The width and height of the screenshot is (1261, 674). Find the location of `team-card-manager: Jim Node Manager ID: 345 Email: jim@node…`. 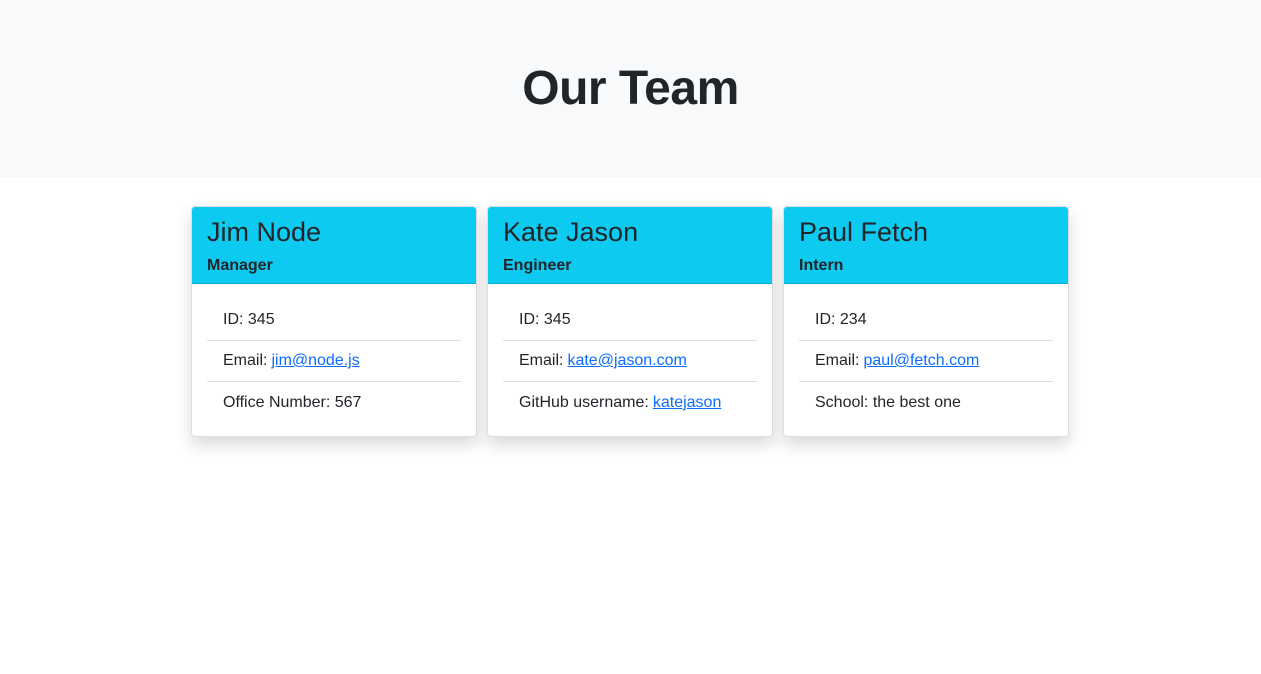

team-card-manager: Jim Node Manager ID: 345 Email: jim@node… is located at coordinates (334, 321).